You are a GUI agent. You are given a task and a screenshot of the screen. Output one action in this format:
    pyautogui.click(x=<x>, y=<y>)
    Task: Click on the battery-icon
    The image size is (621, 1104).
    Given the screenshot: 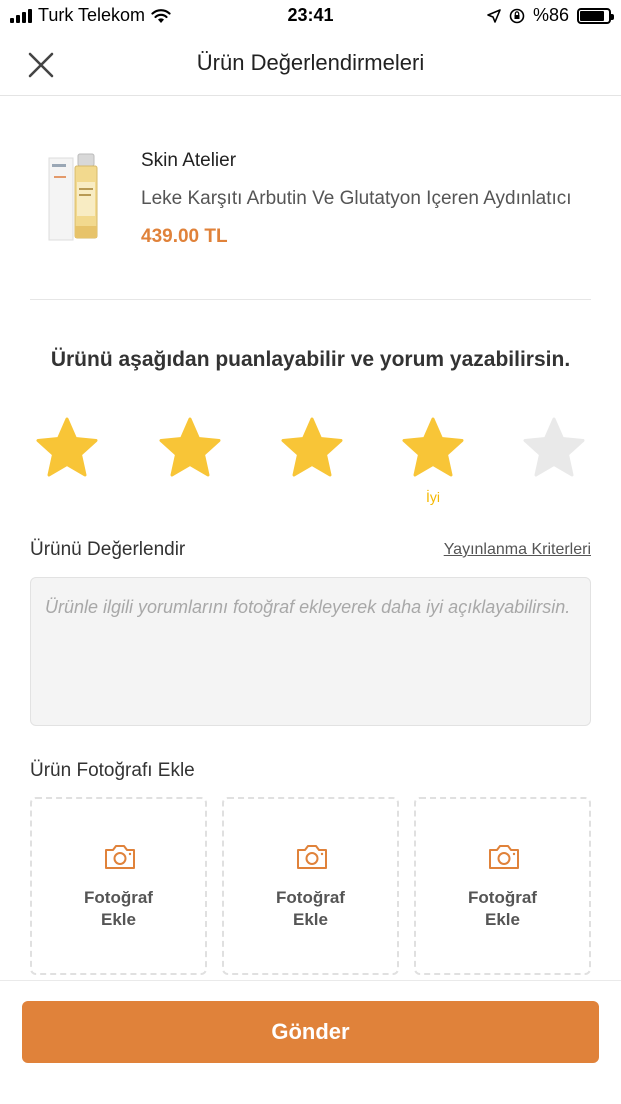 What is the action you would take?
    pyautogui.click(x=595, y=15)
    